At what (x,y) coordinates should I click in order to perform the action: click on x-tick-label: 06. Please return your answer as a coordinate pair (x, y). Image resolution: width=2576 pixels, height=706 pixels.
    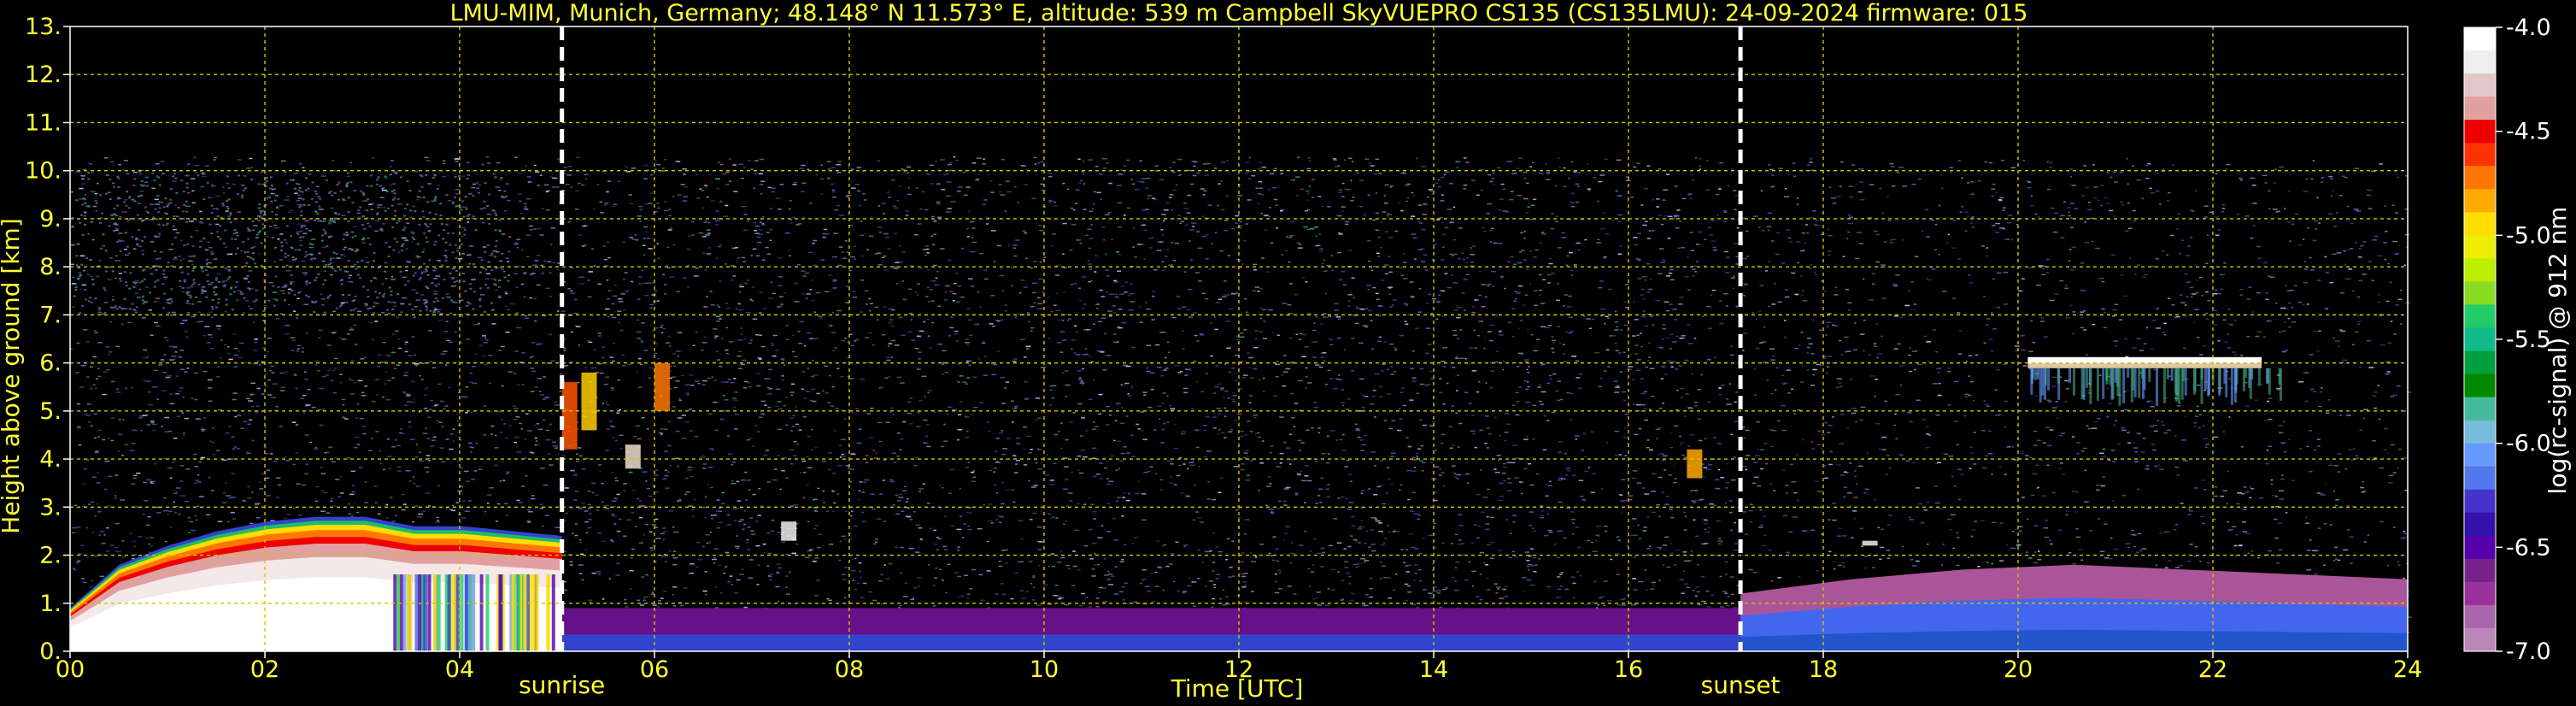
    Looking at the image, I should click on (654, 669).